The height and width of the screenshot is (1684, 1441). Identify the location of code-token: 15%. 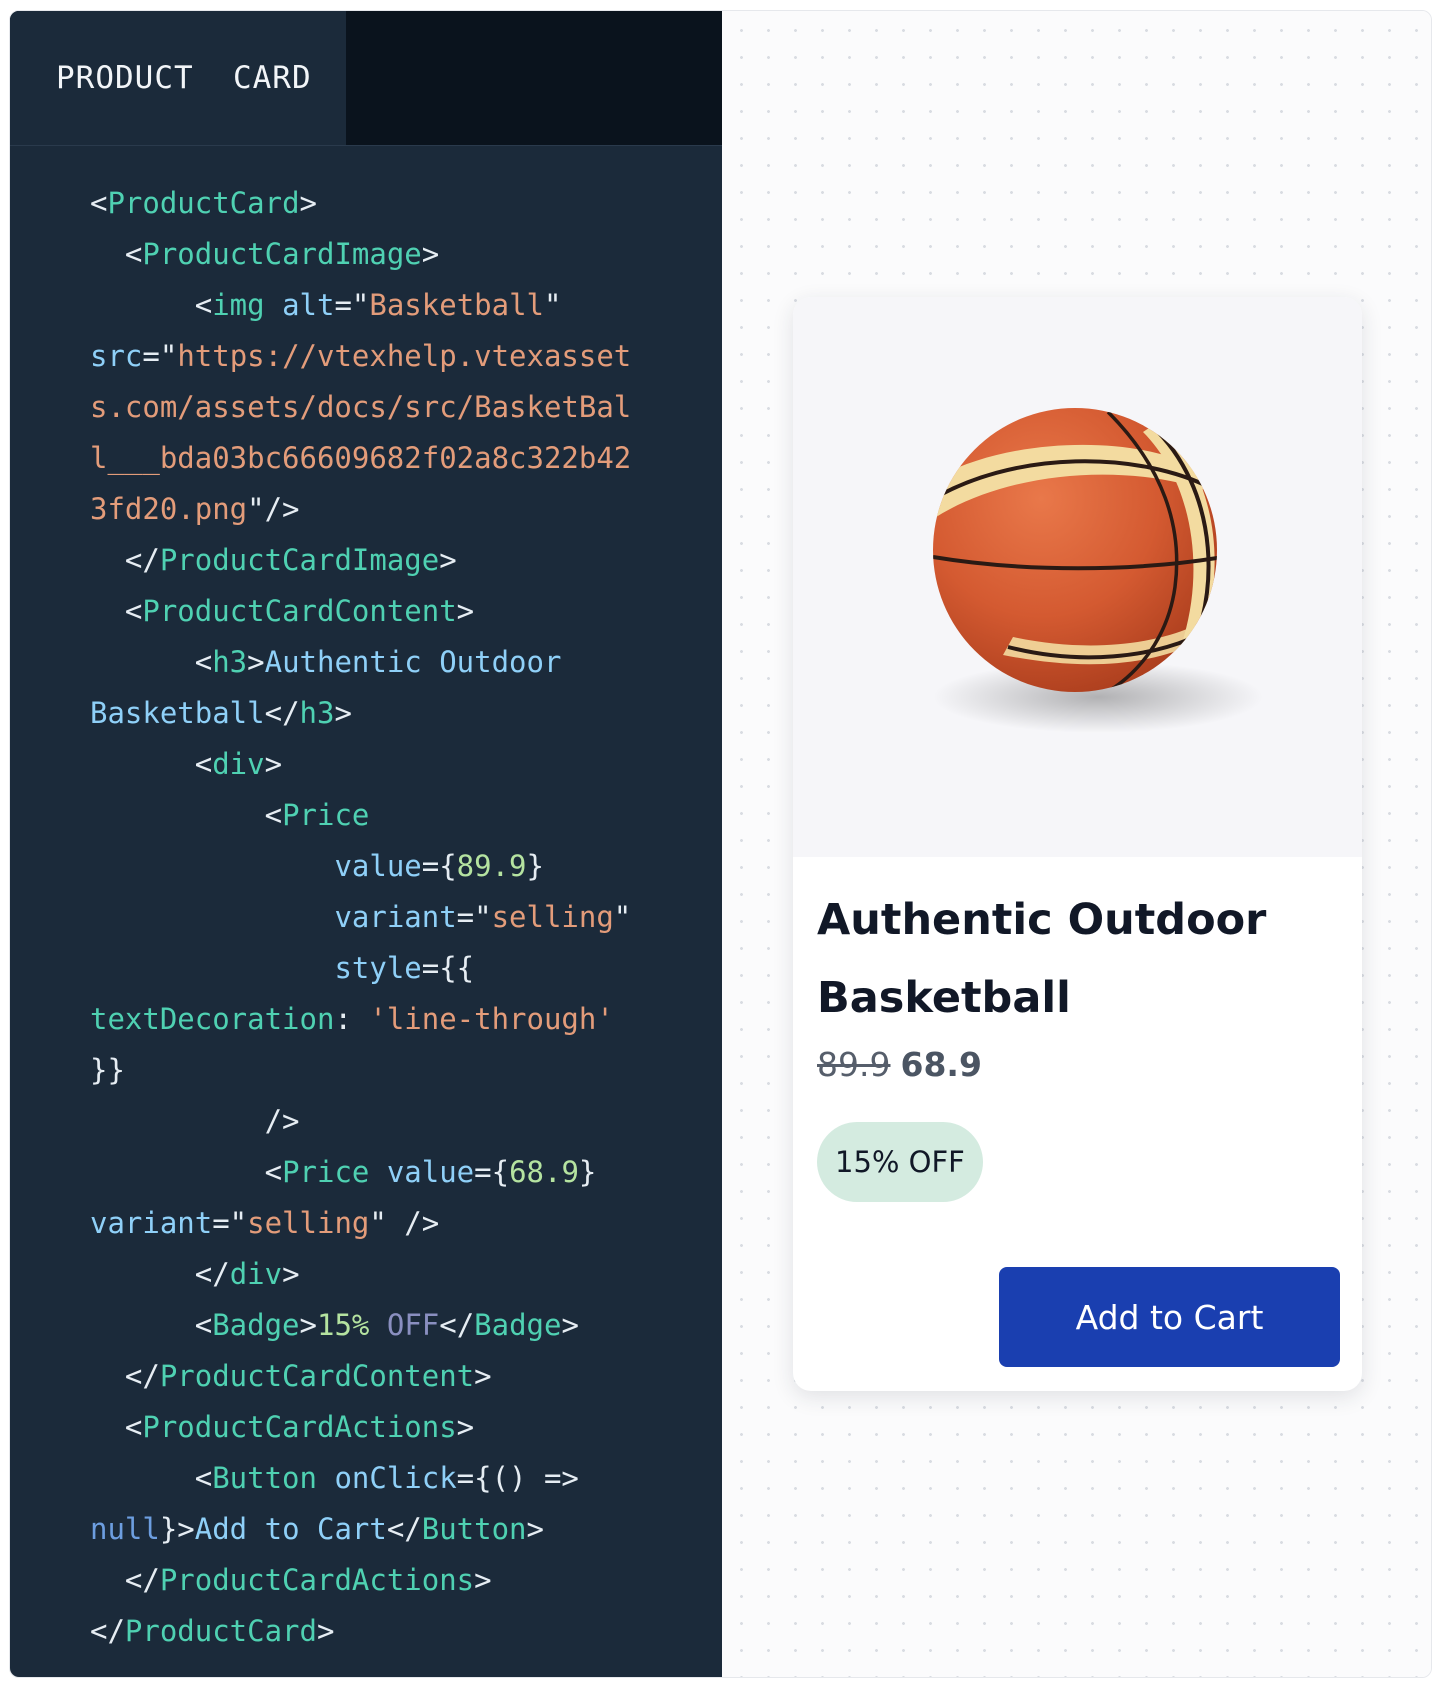
(343, 1325).